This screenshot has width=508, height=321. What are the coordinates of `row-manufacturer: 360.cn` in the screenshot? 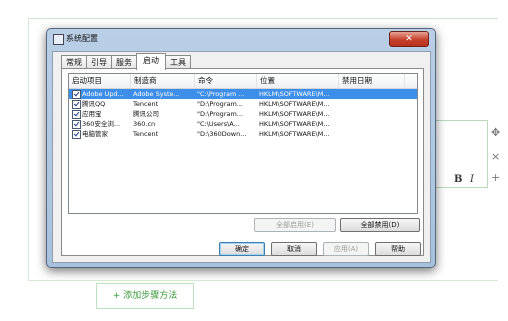 It's located at (144, 124).